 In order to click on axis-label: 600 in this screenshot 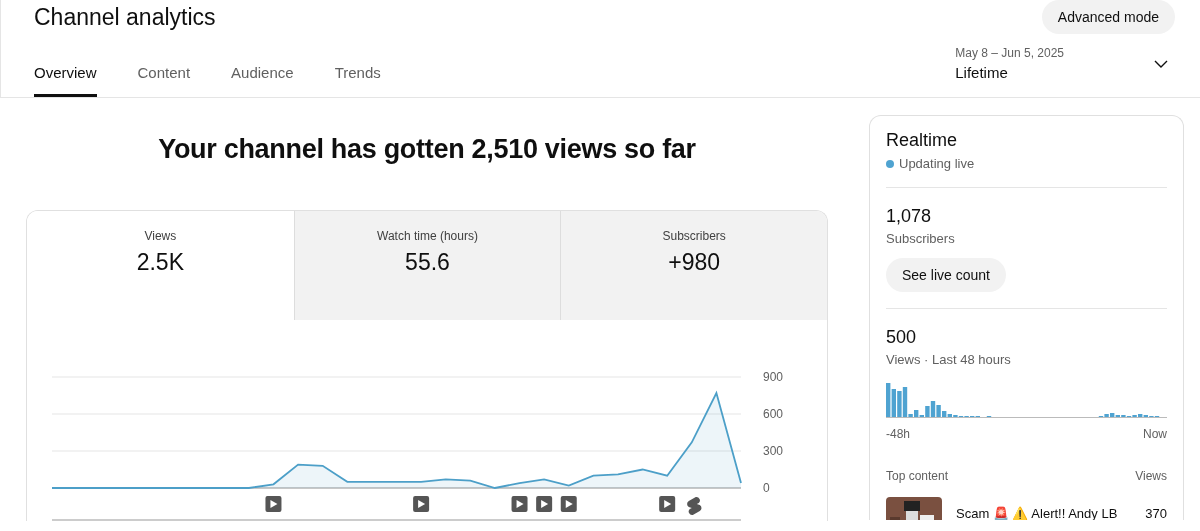, I will do `click(773, 414)`.